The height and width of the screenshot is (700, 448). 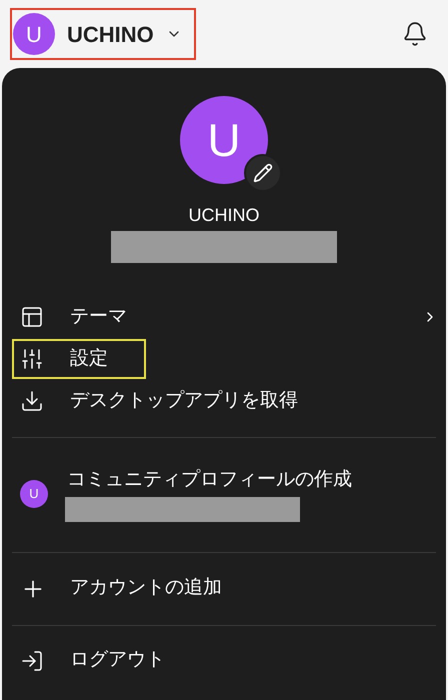 I want to click on user-name: UCHINO, so click(x=110, y=34).